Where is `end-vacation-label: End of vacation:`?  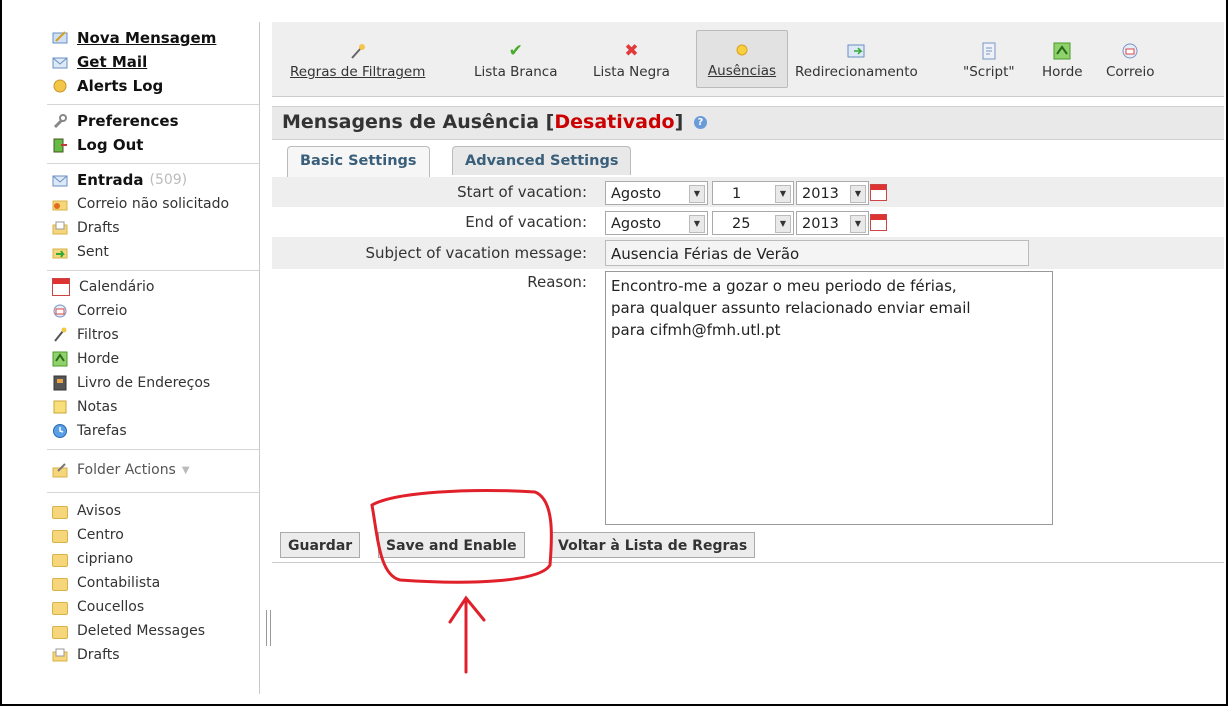
end-vacation-label: End of vacation: is located at coordinates (526, 222).